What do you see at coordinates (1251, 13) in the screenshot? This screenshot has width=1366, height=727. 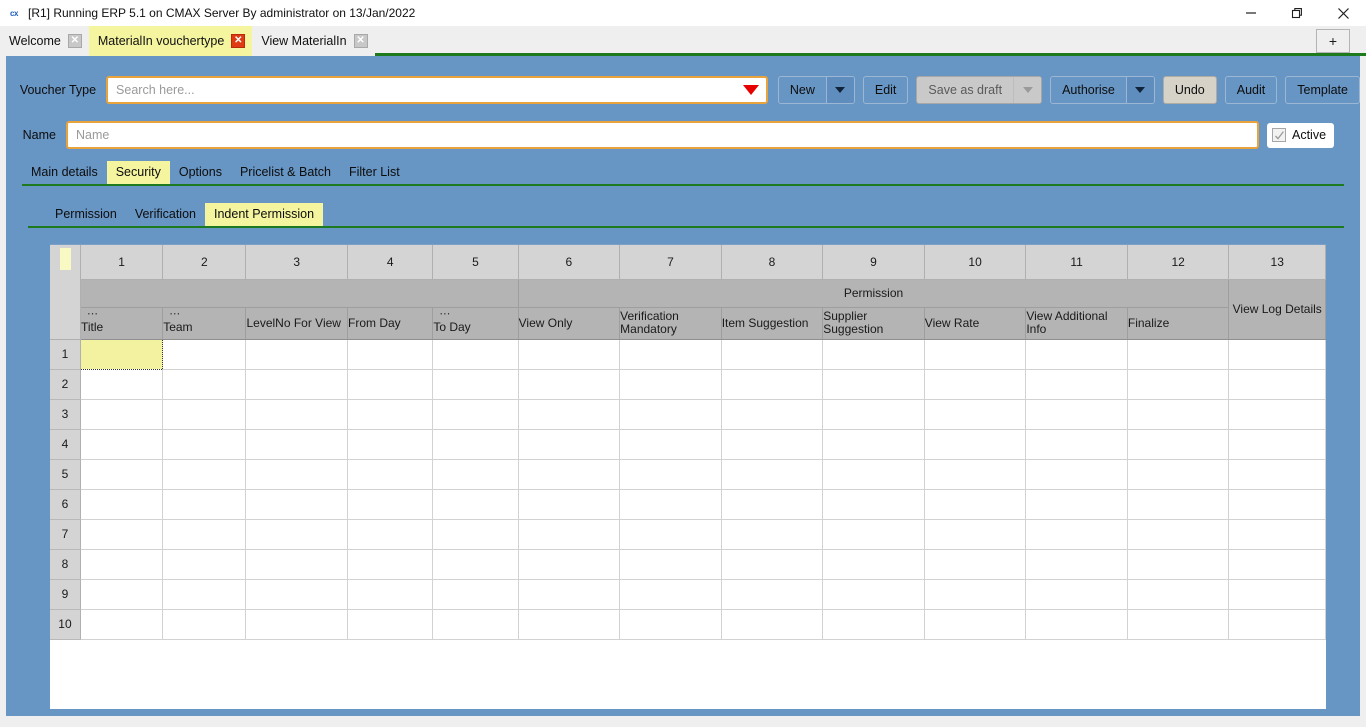 I see `minimize-icon` at bounding box center [1251, 13].